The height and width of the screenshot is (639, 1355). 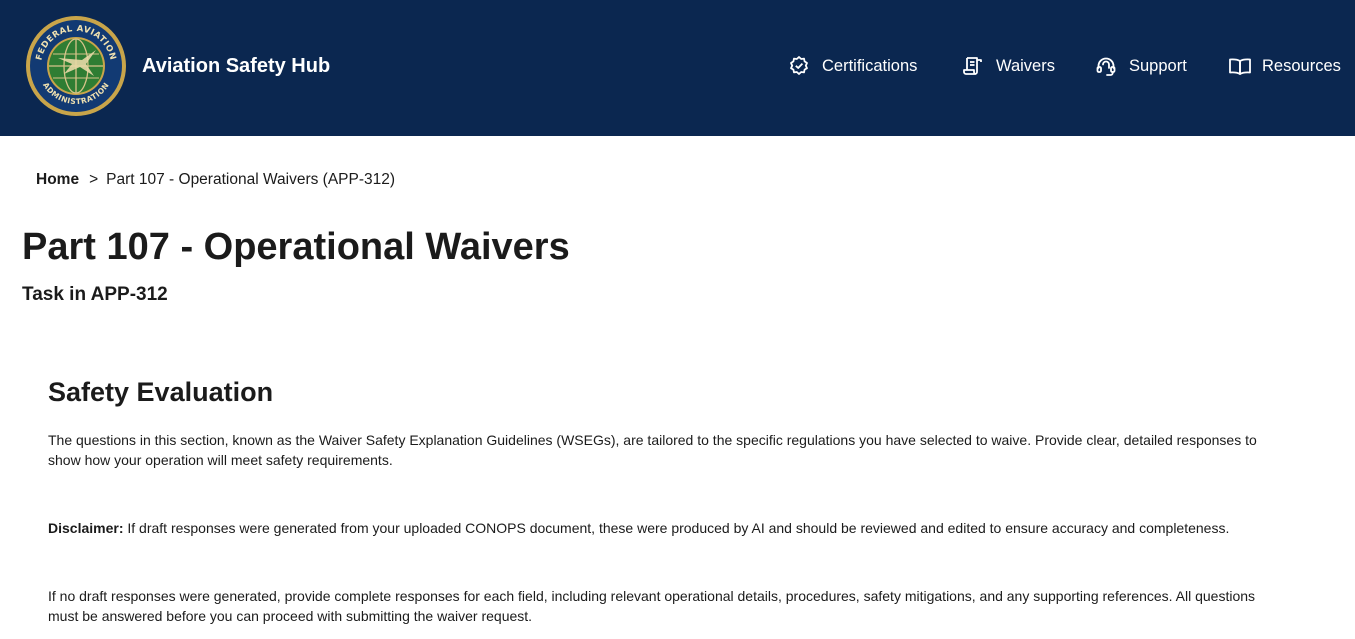 What do you see at coordinates (76, 66) in the screenshot?
I see `faa-seal-logo: FEDERAL AVIATION ADMINISTRATION` at bounding box center [76, 66].